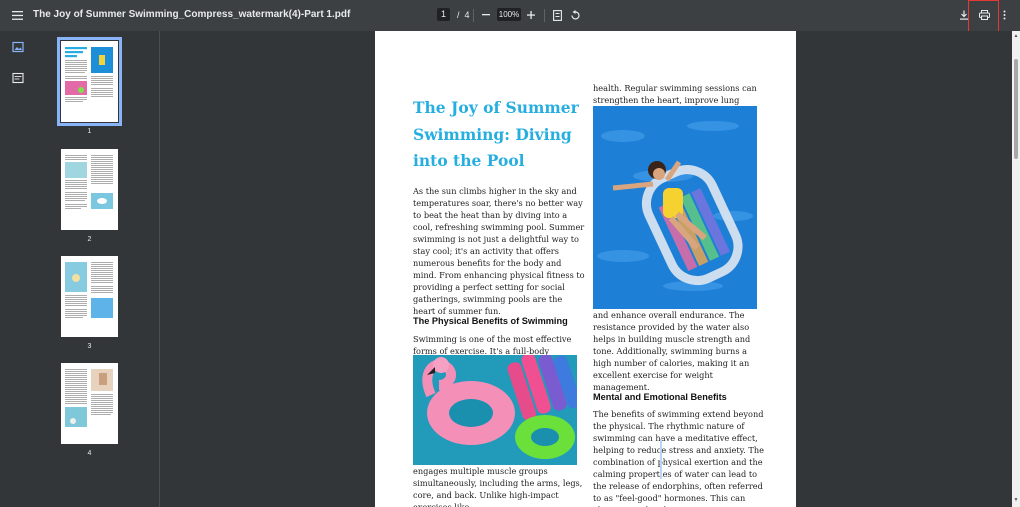 This screenshot has height=507, width=1020. Describe the element at coordinates (557, 15) in the screenshot. I see `fit-page-icon` at that location.